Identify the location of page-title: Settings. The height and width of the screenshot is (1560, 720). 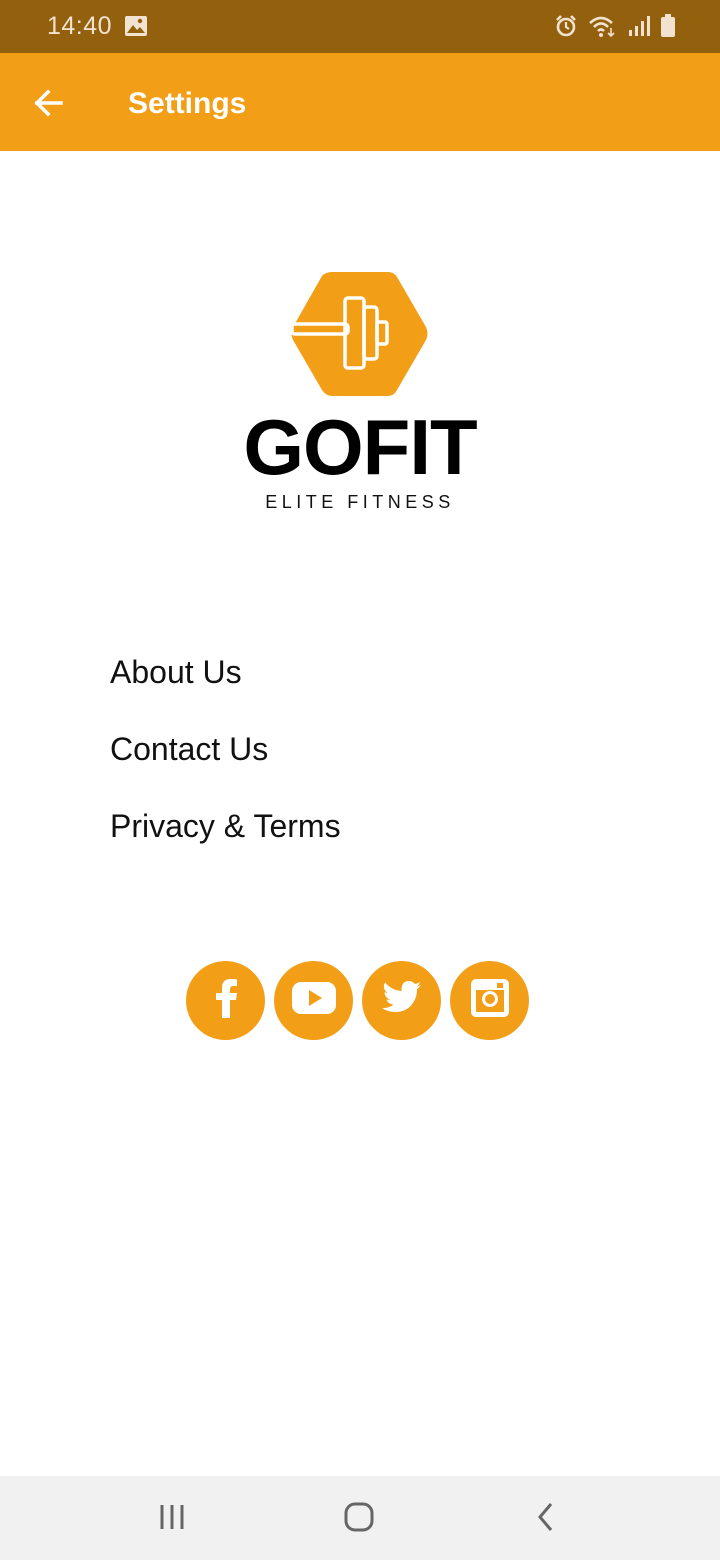
(187, 103).